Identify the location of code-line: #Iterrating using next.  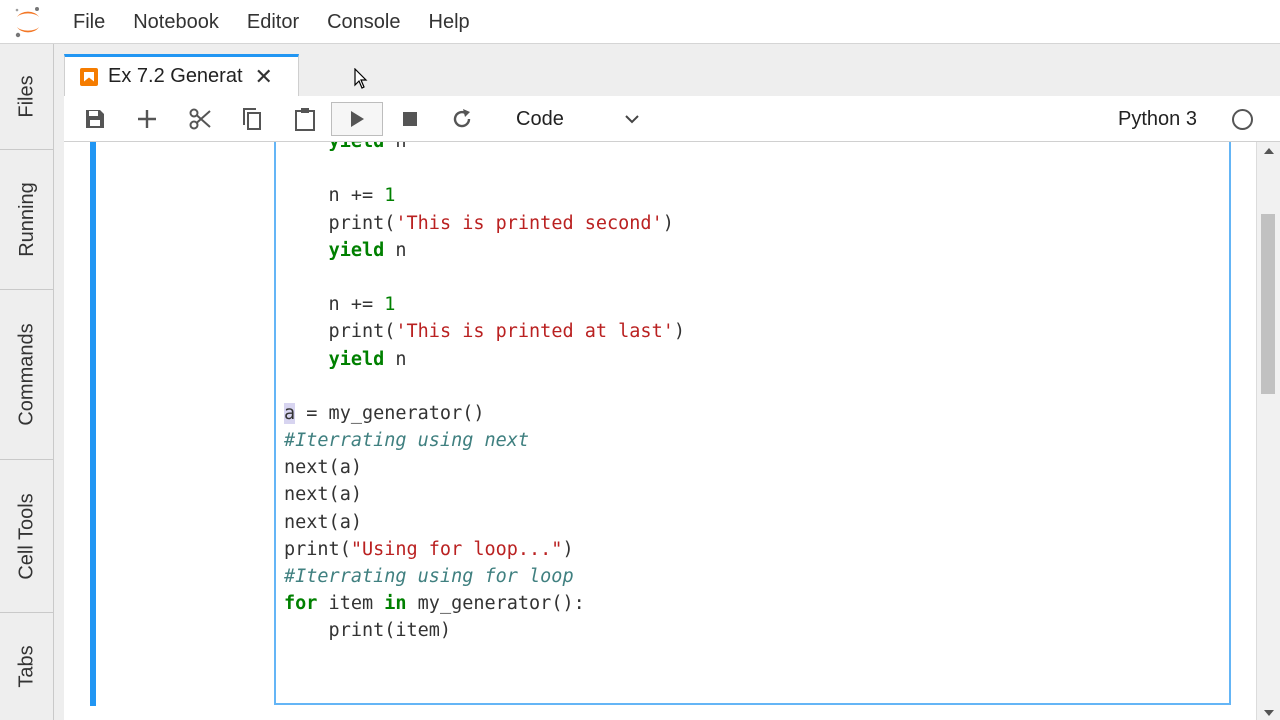
(484, 440).